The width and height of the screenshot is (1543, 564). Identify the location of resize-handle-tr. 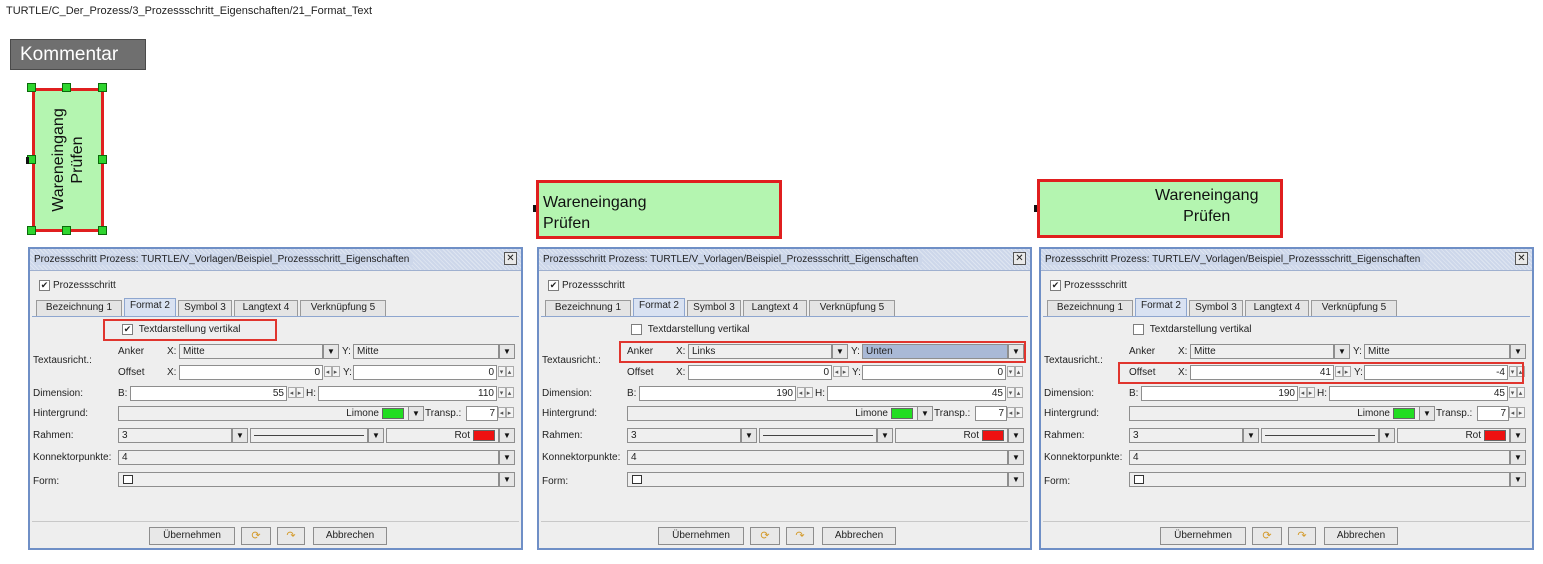
(102, 87).